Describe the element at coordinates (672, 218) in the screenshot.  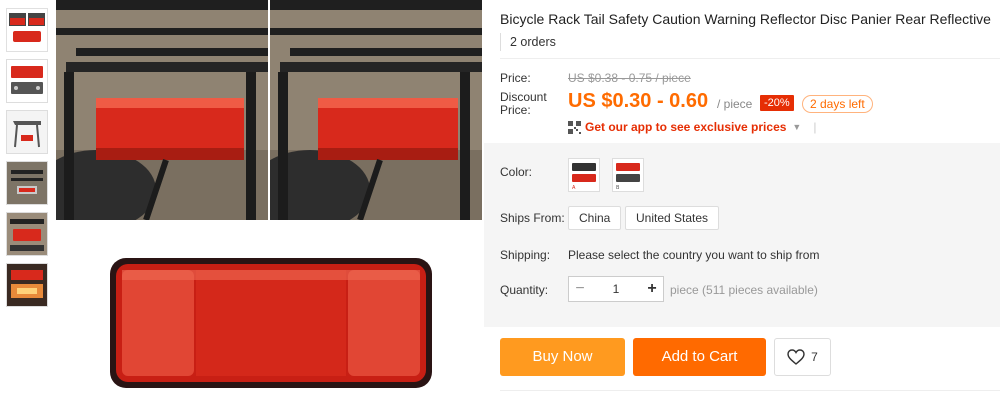
I see `ships-from-us-button: United States` at that location.